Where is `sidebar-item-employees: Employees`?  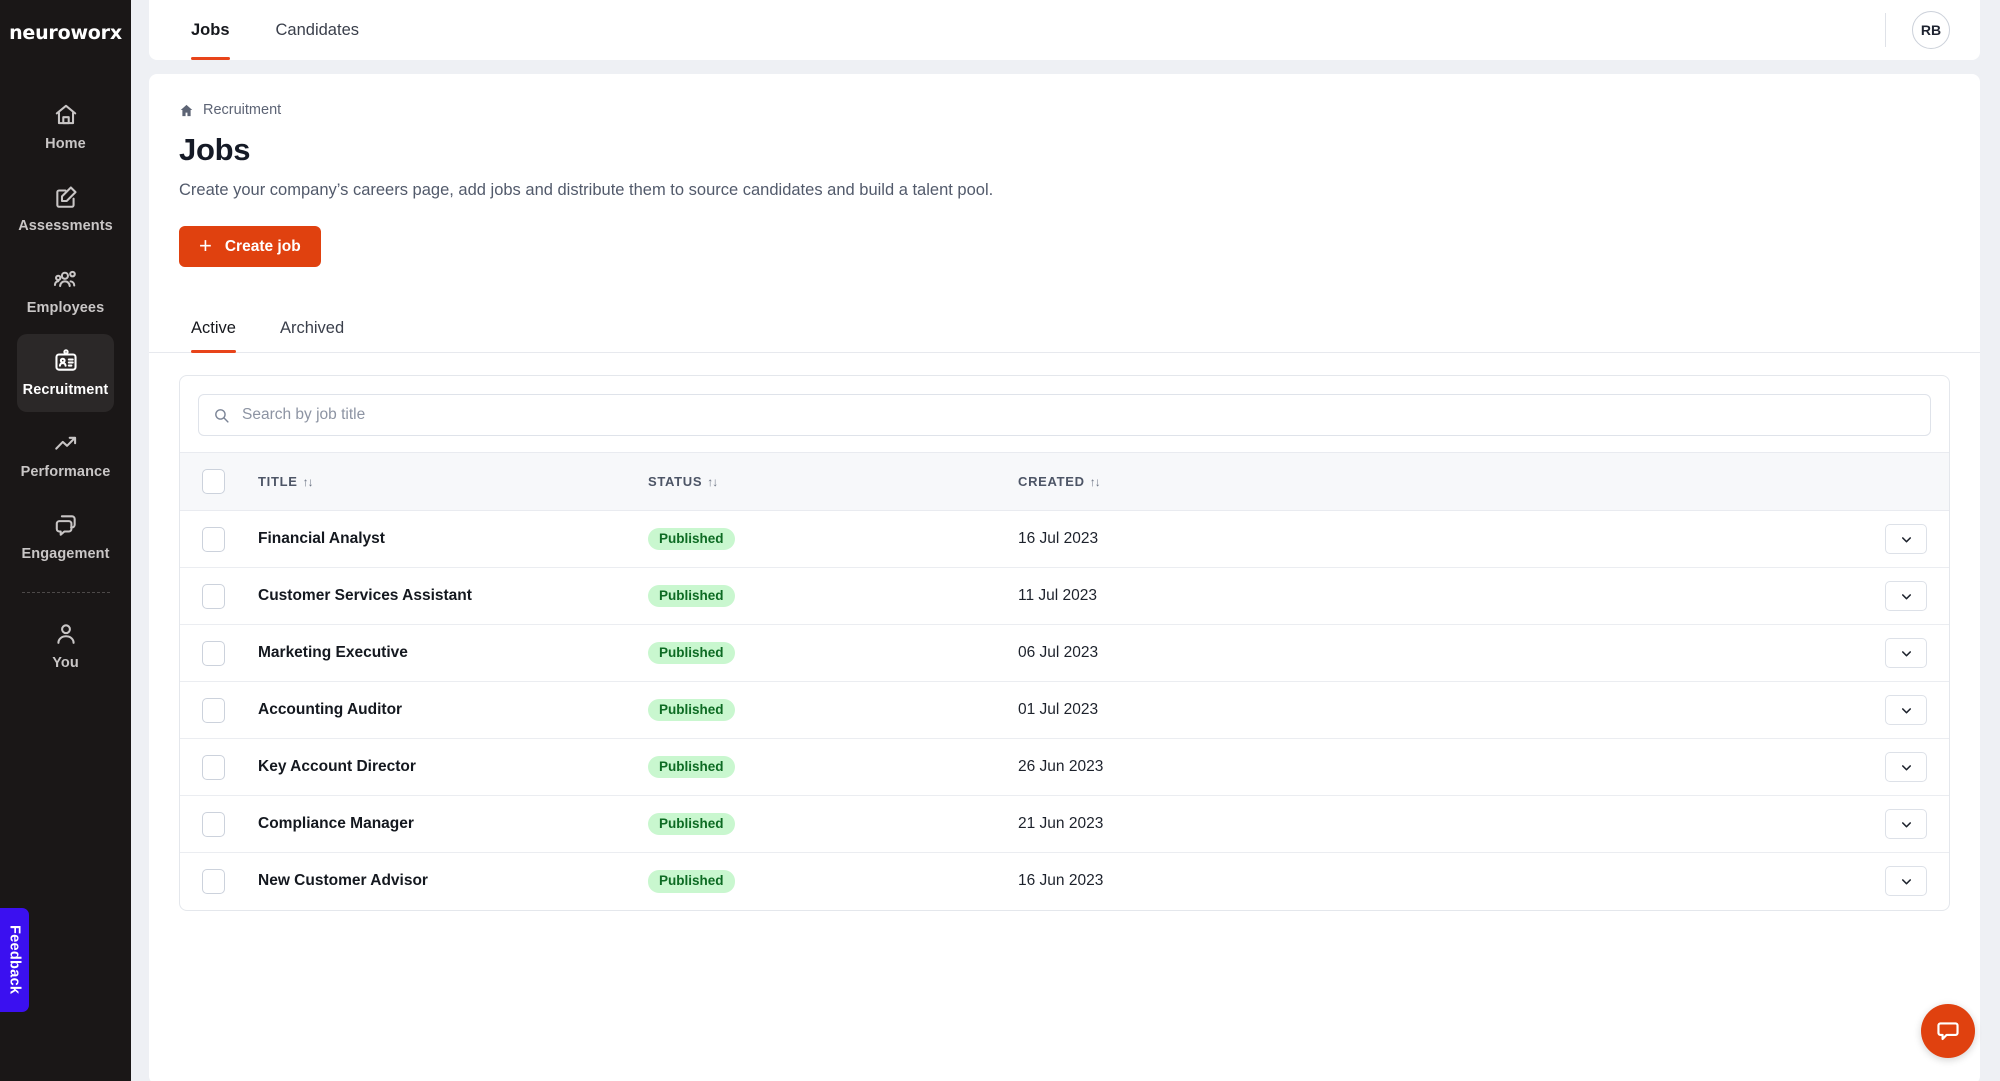 sidebar-item-employees: Employees is located at coordinates (65, 291).